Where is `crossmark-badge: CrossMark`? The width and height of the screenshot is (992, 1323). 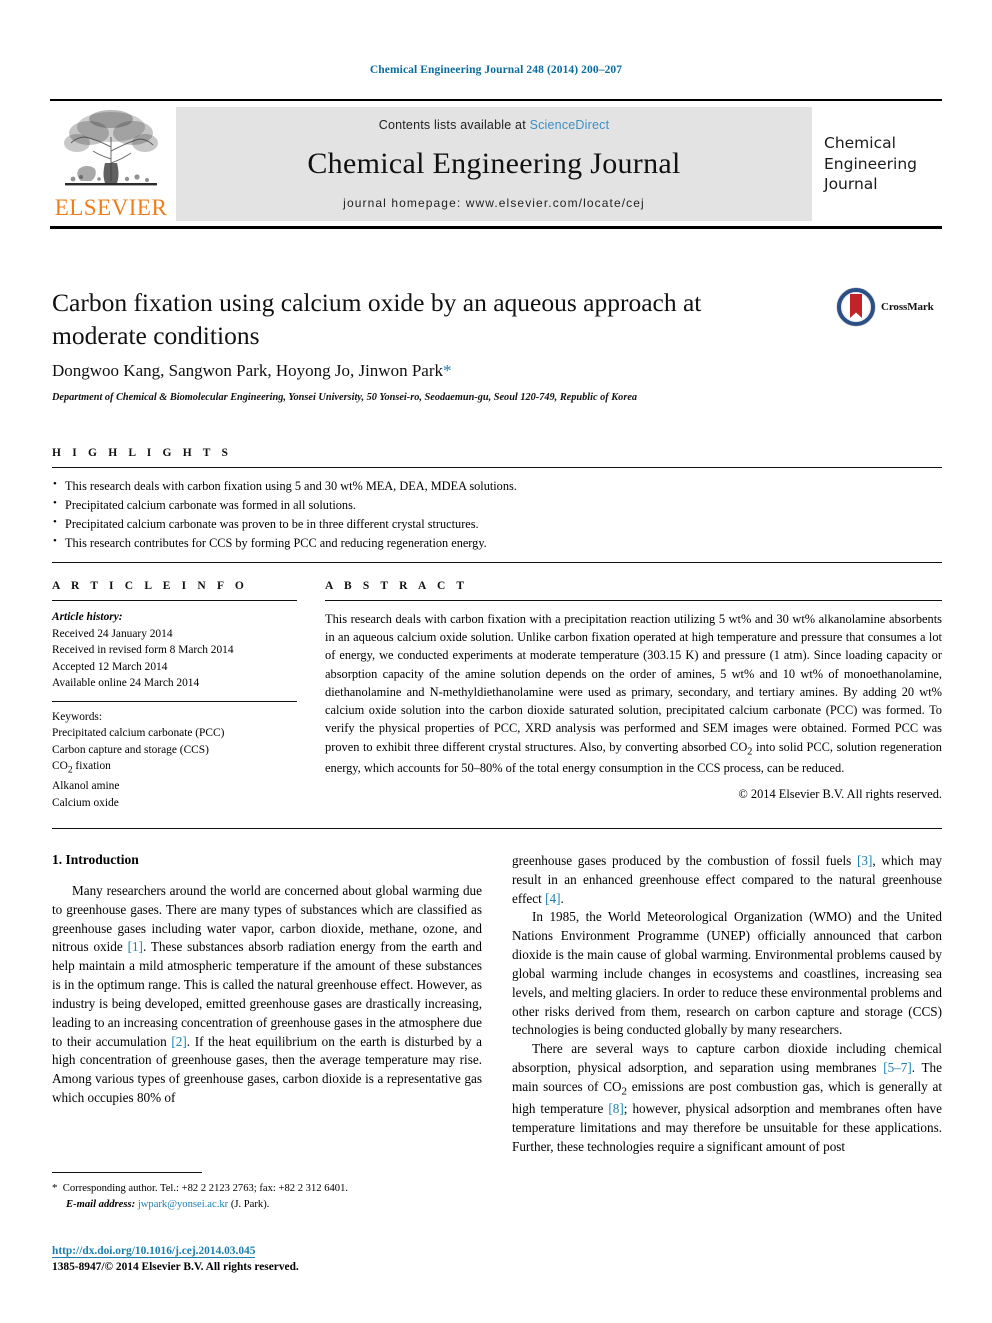
crossmark-badge: CrossMark is located at coordinates (885, 307).